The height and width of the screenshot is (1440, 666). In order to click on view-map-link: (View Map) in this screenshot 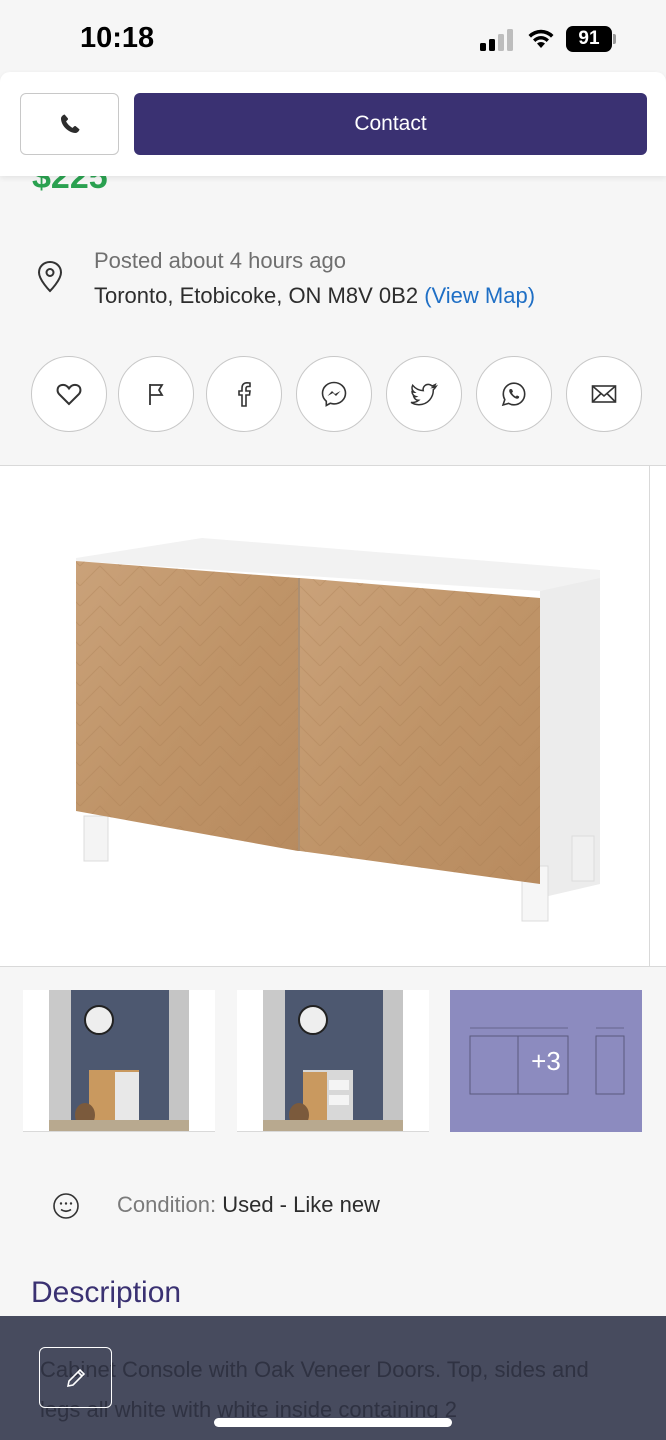, I will do `click(479, 295)`.